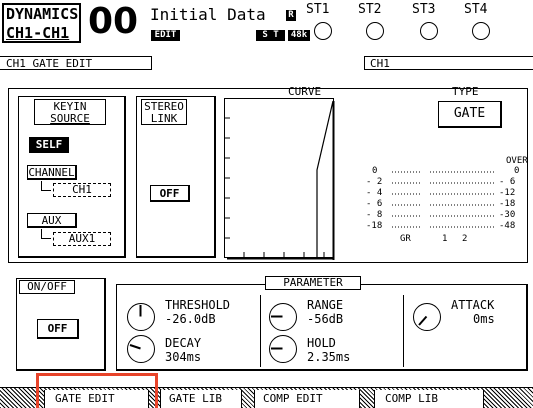 This screenshot has width=533, height=408. I want to click on stereo-link-button: OFF, so click(170, 193).